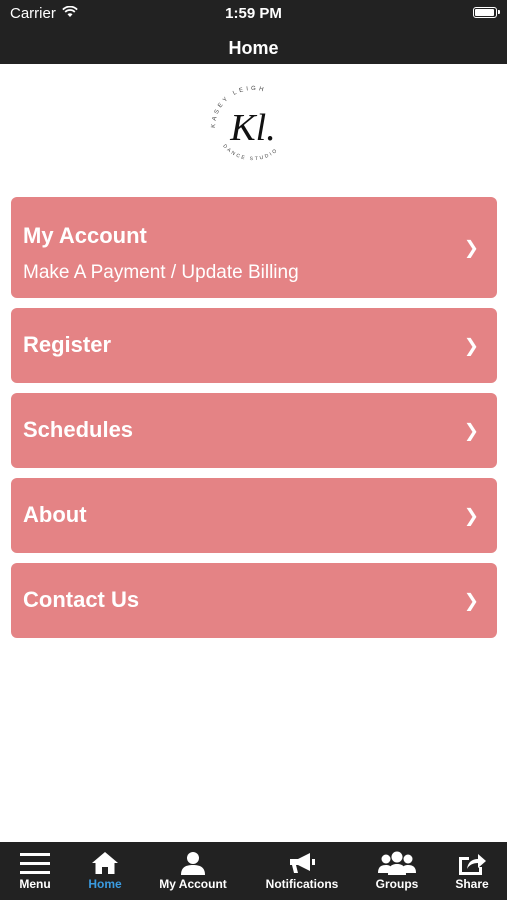 This screenshot has width=507, height=900. Describe the element at coordinates (35, 884) in the screenshot. I see `tab-label: Menu` at that location.